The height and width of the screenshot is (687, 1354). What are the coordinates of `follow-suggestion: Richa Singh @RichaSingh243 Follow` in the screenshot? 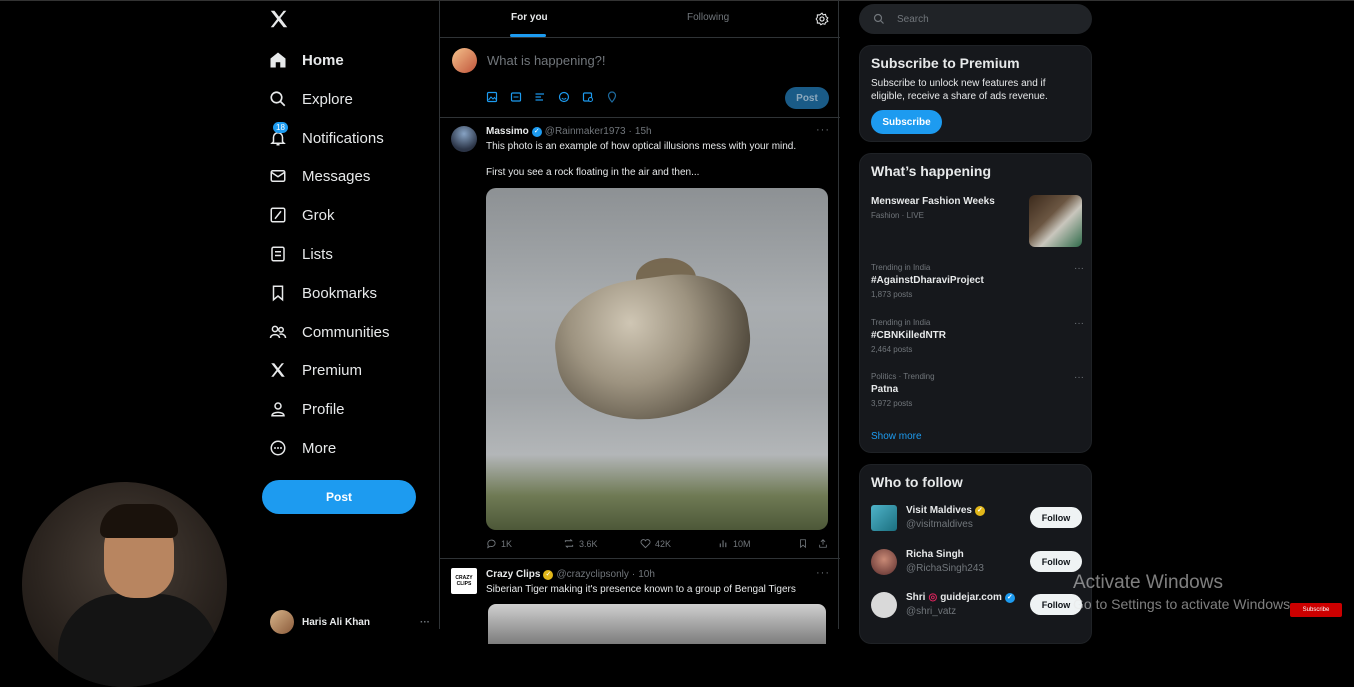 It's located at (978, 562).